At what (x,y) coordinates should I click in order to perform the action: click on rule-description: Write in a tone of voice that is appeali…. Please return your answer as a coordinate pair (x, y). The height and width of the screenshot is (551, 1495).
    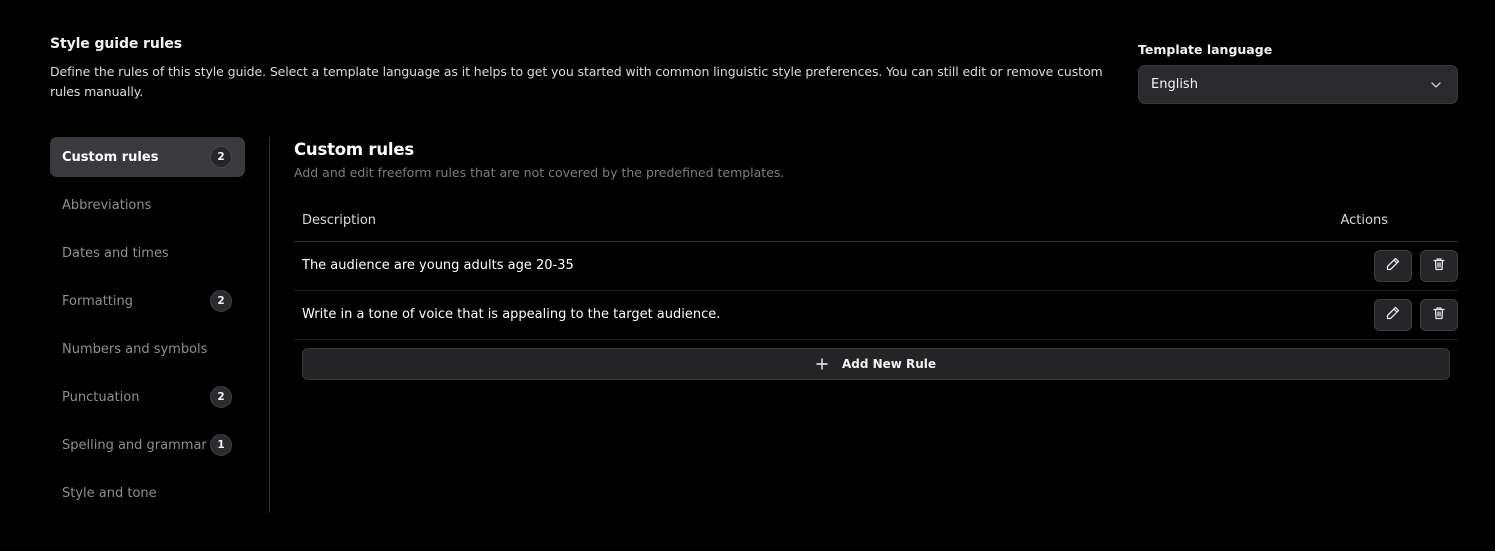
    Looking at the image, I should click on (511, 314).